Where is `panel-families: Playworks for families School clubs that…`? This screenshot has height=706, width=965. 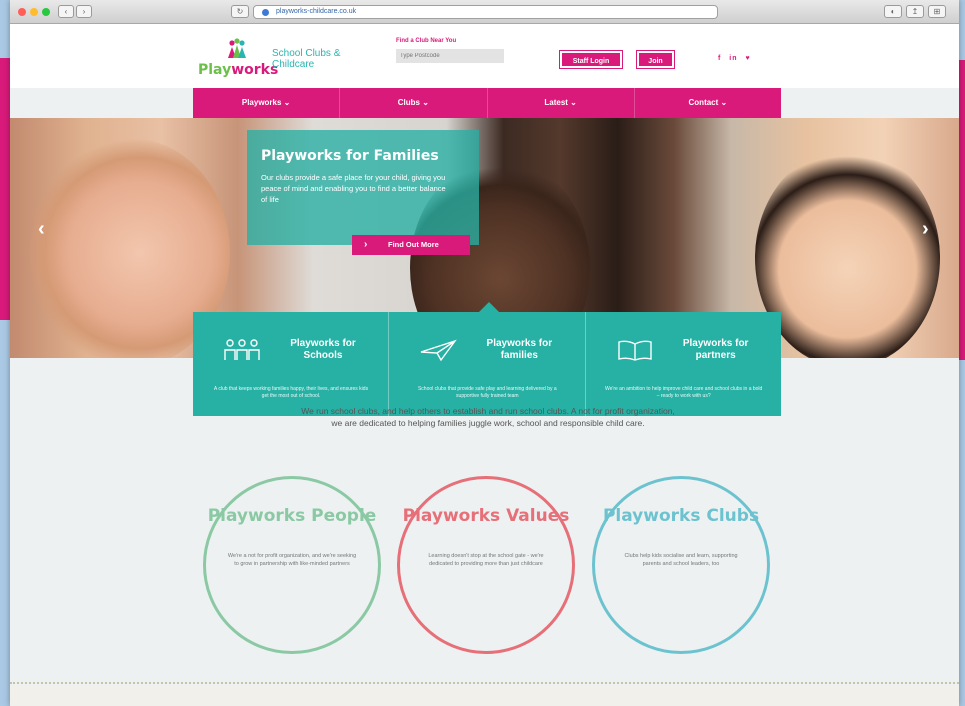
panel-families: Playworks for families School clubs that… is located at coordinates (487, 364).